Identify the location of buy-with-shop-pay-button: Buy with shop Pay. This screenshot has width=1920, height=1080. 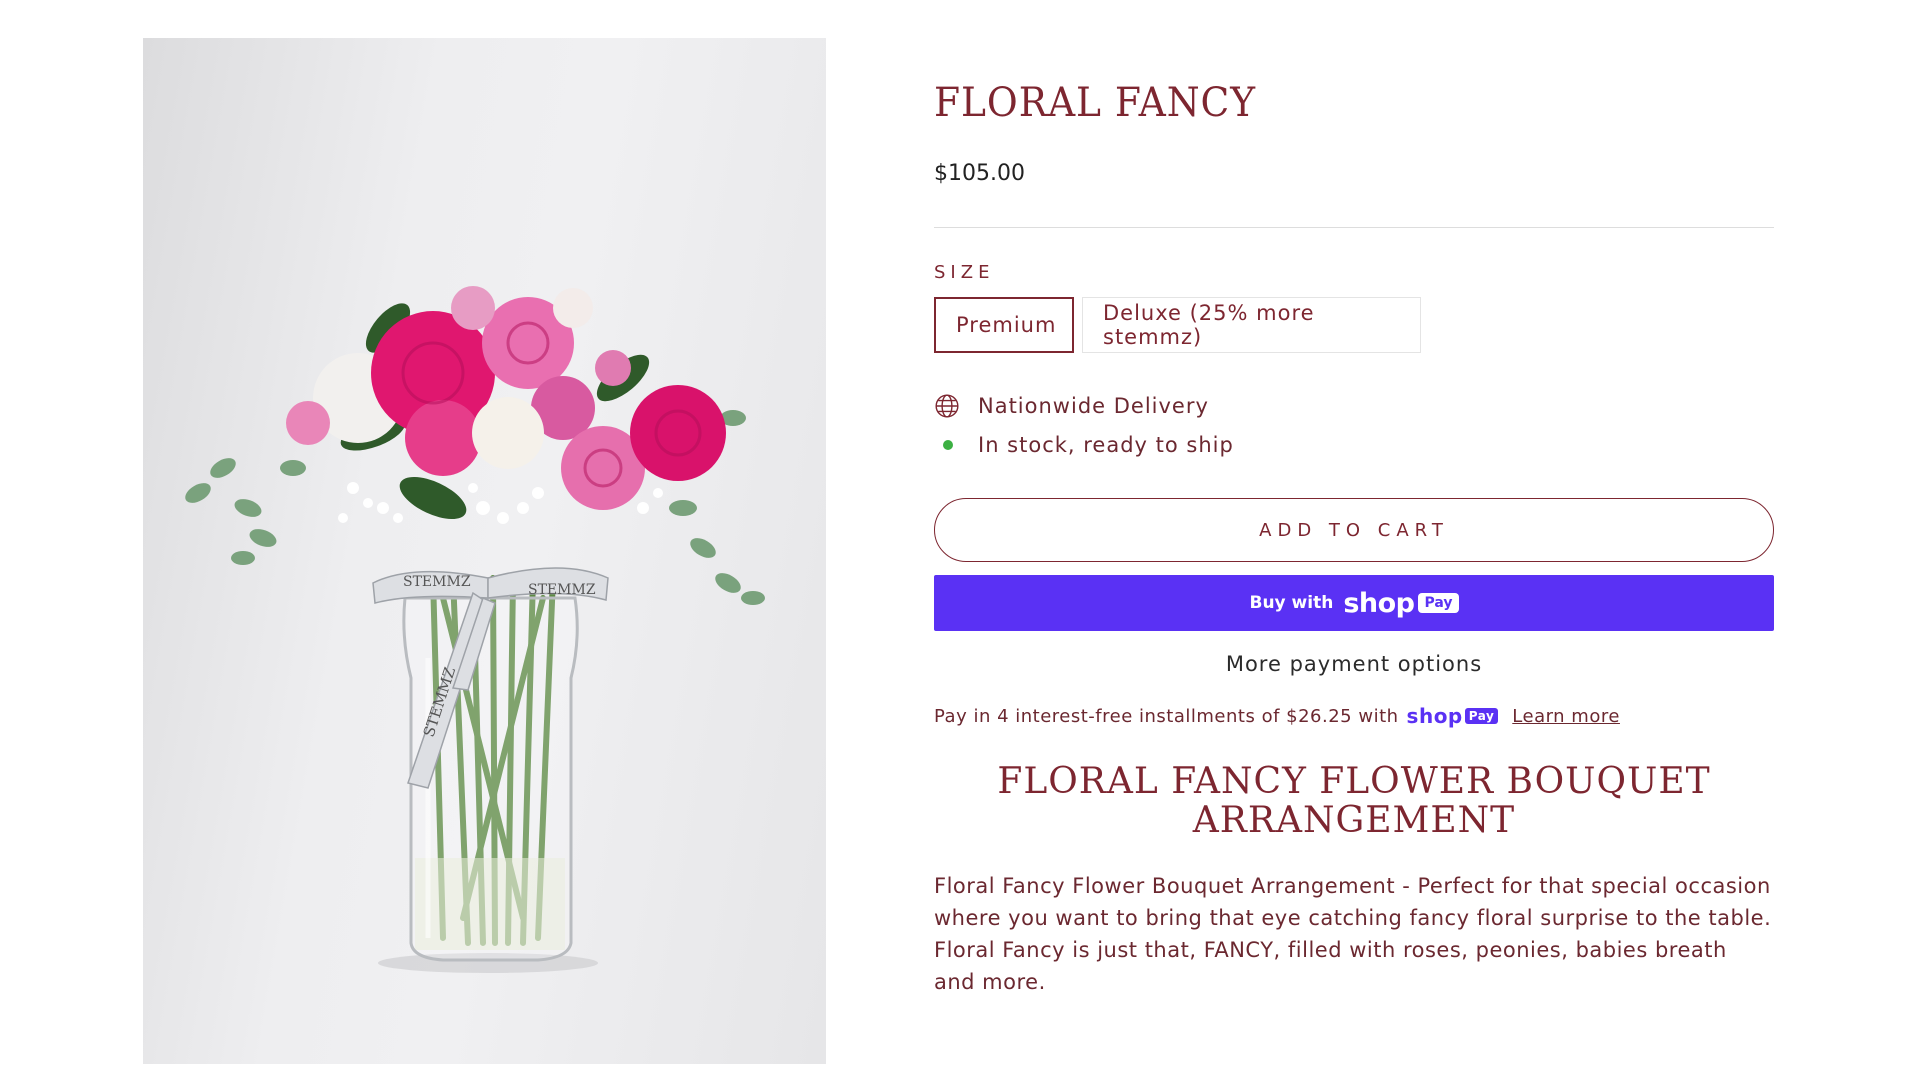
(1354, 603).